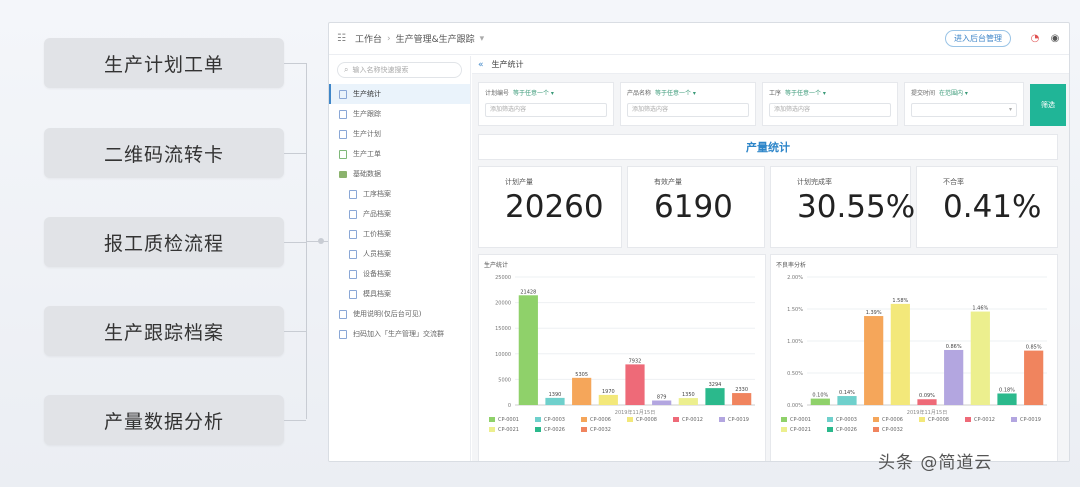  I want to click on sidebar-subitem-mold: 模具档案, so click(399, 294).